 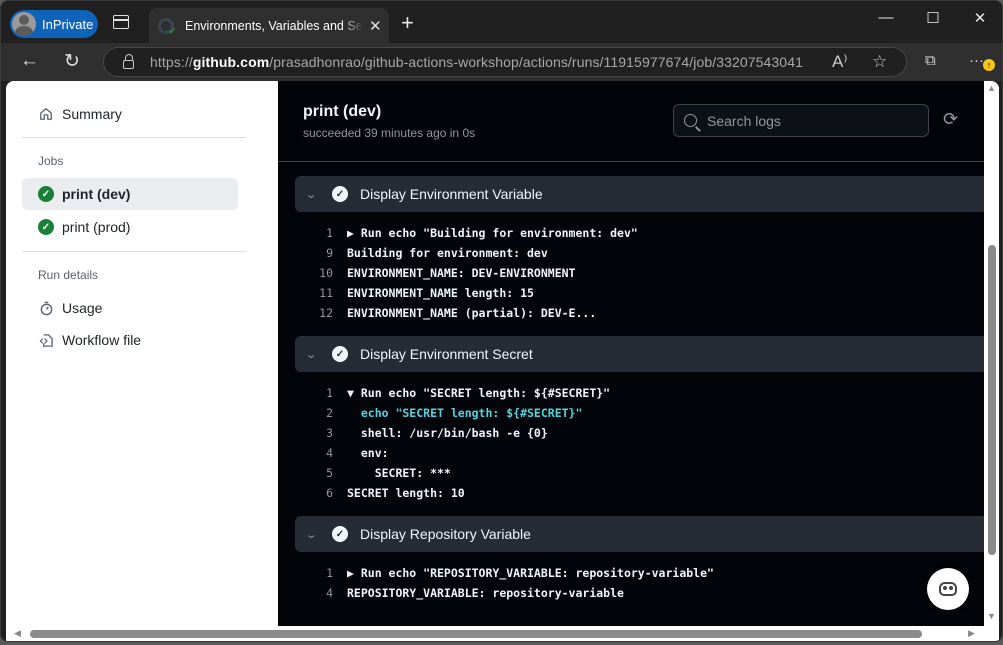 What do you see at coordinates (807, 120) in the screenshot?
I see `search-logs-input` at bounding box center [807, 120].